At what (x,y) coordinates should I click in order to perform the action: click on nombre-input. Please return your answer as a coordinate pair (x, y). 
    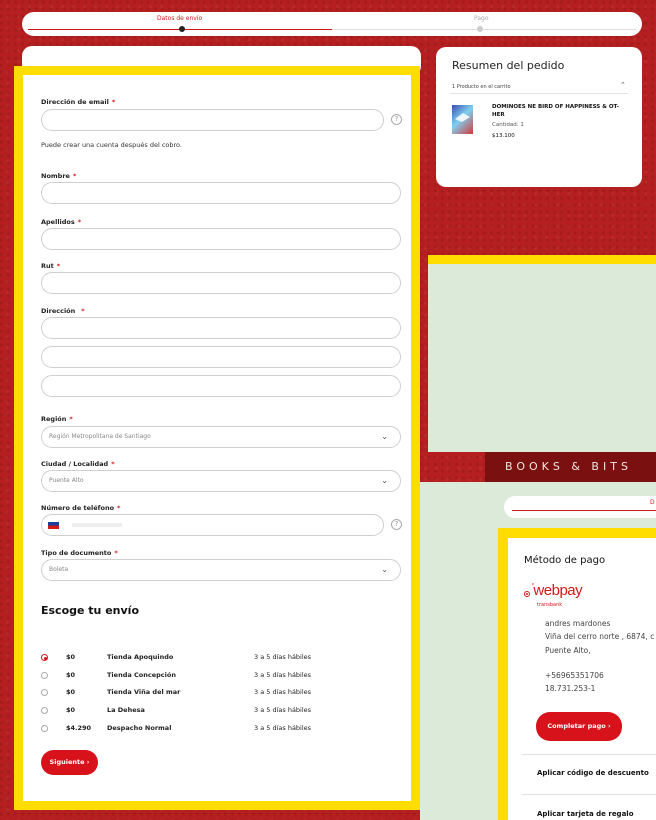
    Looking at the image, I should click on (221, 193).